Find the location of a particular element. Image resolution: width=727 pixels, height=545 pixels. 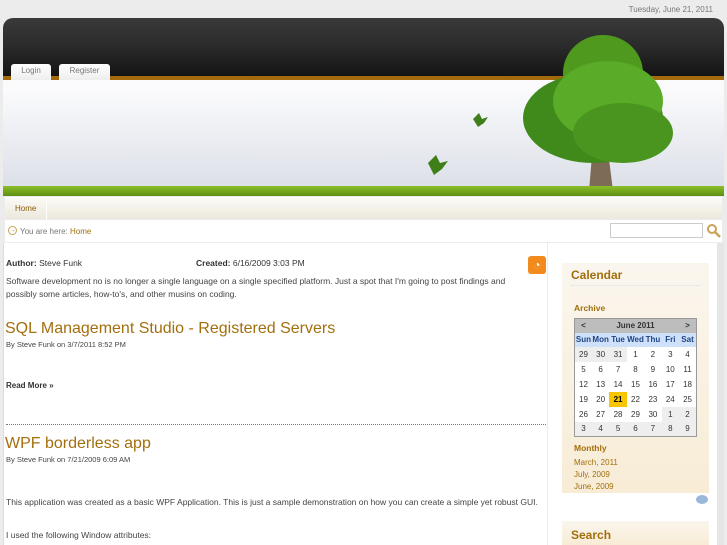

calendar-day: 13 is located at coordinates (600, 384).